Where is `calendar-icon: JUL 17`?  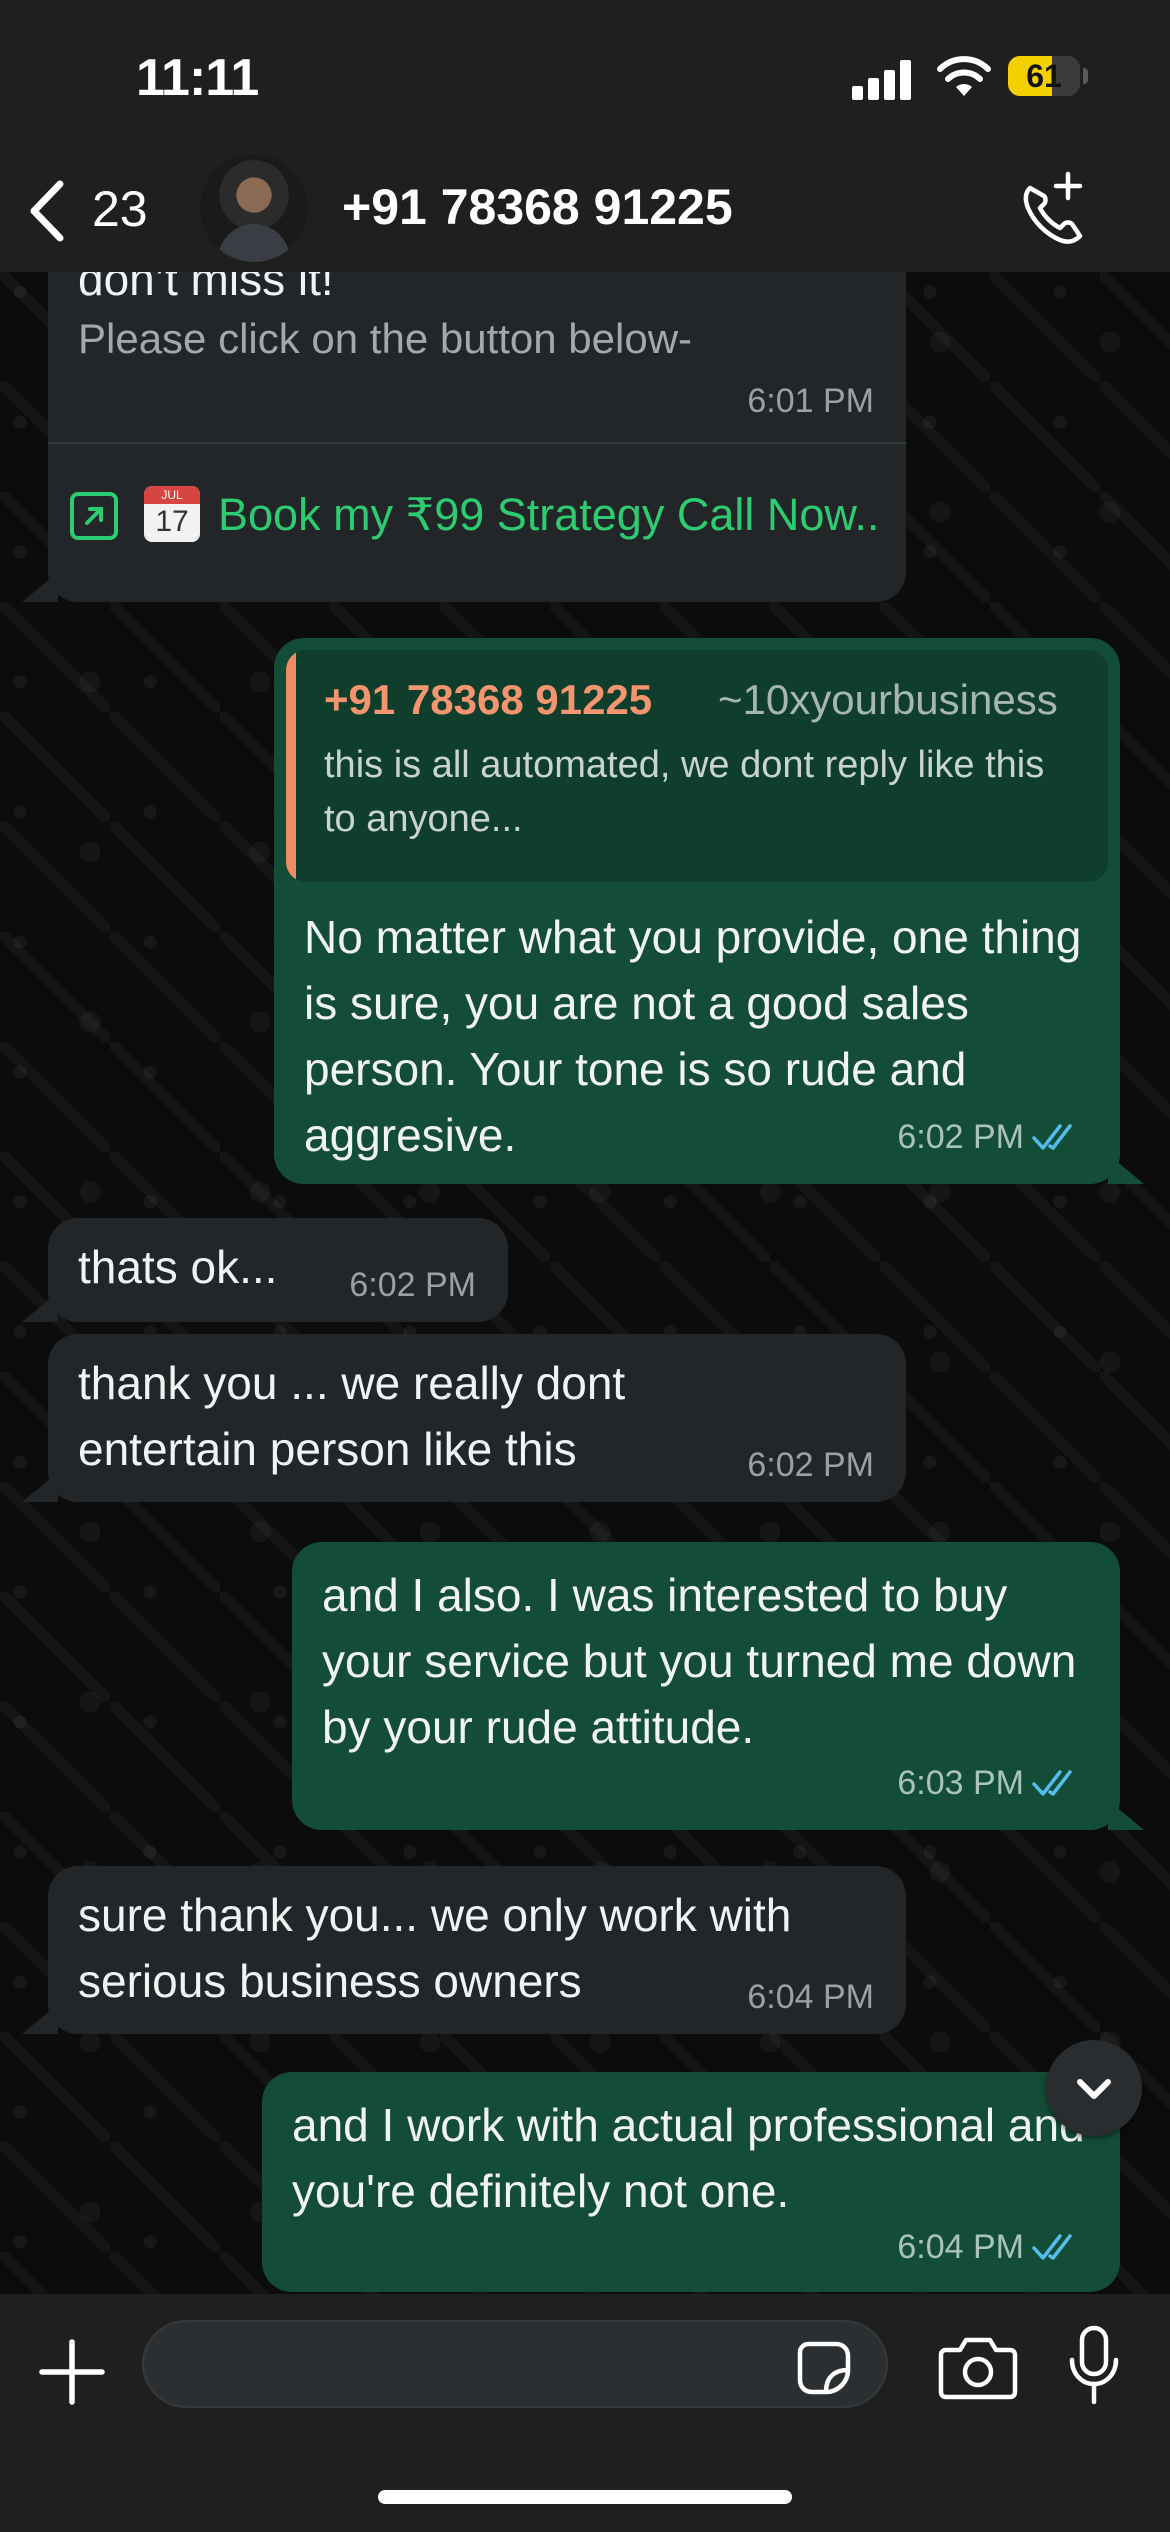
calendar-icon: JUL 17 is located at coordinates (172, 514).